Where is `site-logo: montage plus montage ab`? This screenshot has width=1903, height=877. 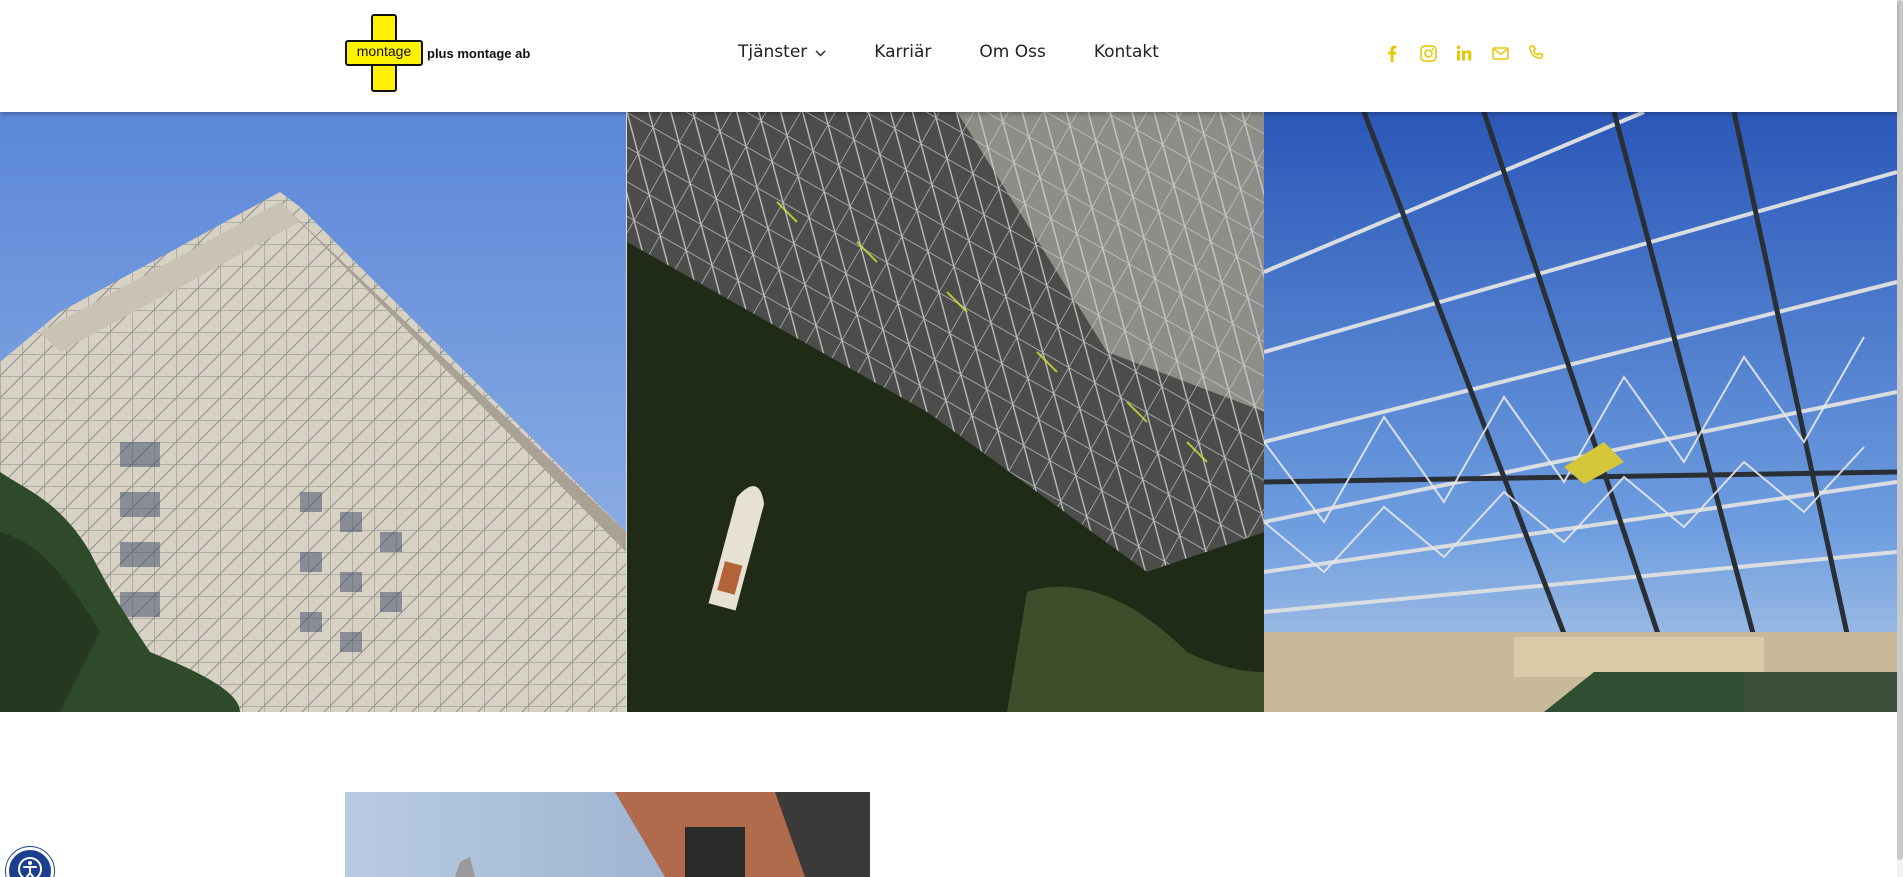
site-logo: montage plus montage ab is located at coordinates (437, 53).